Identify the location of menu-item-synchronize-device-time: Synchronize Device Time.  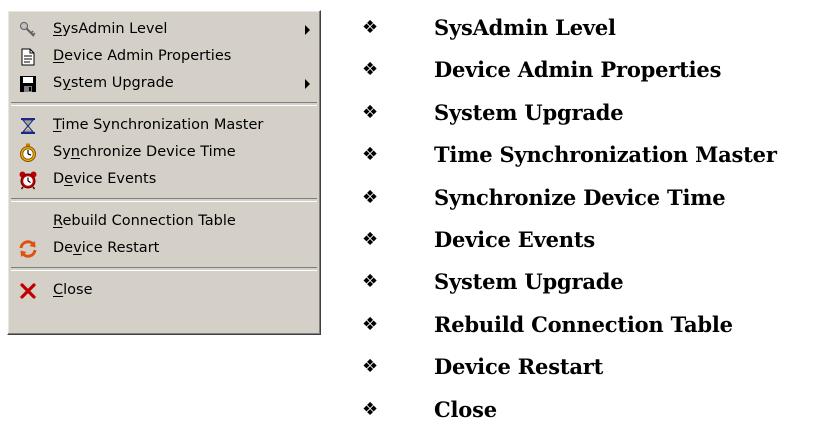
(164, 152).